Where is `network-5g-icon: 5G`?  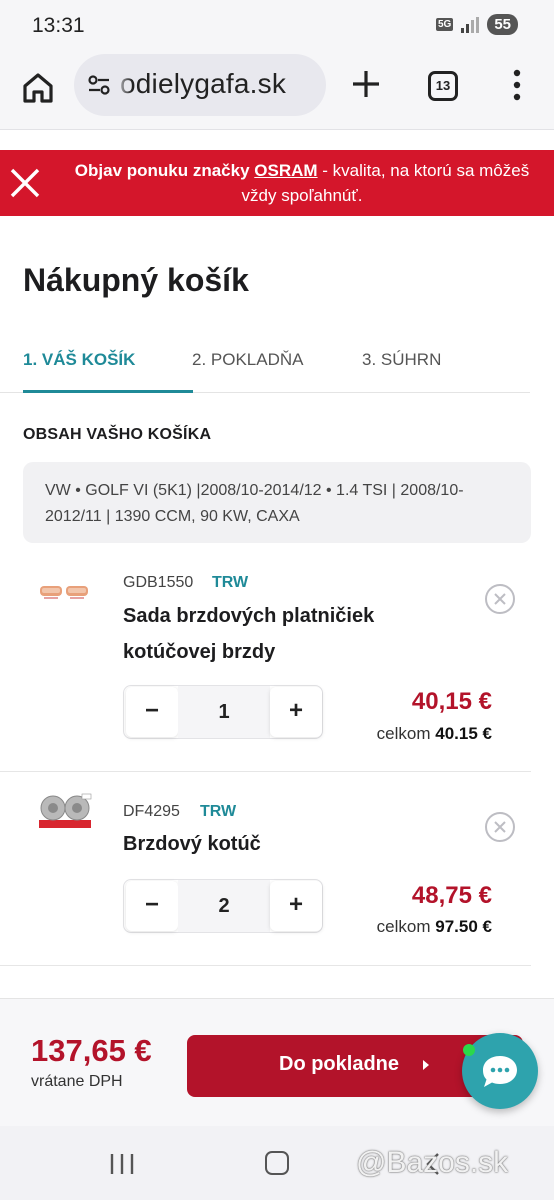 network-5g-icon: 5G is located at coordinates (444, 24).